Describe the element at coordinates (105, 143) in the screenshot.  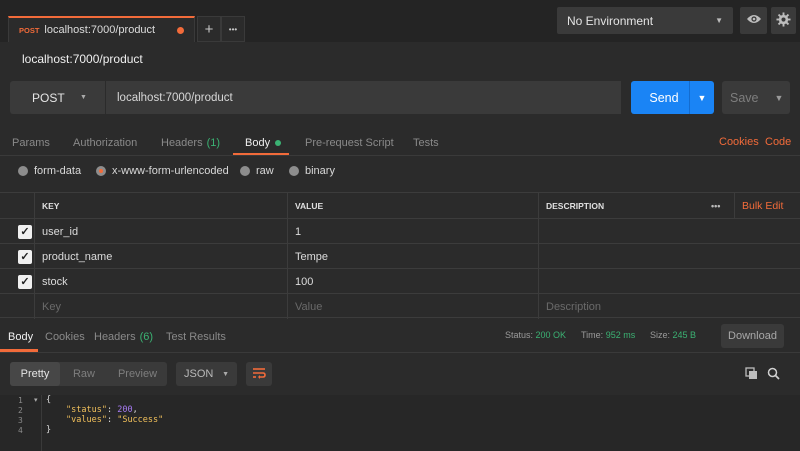
I see `tab-authorization: Authorization` at that location.